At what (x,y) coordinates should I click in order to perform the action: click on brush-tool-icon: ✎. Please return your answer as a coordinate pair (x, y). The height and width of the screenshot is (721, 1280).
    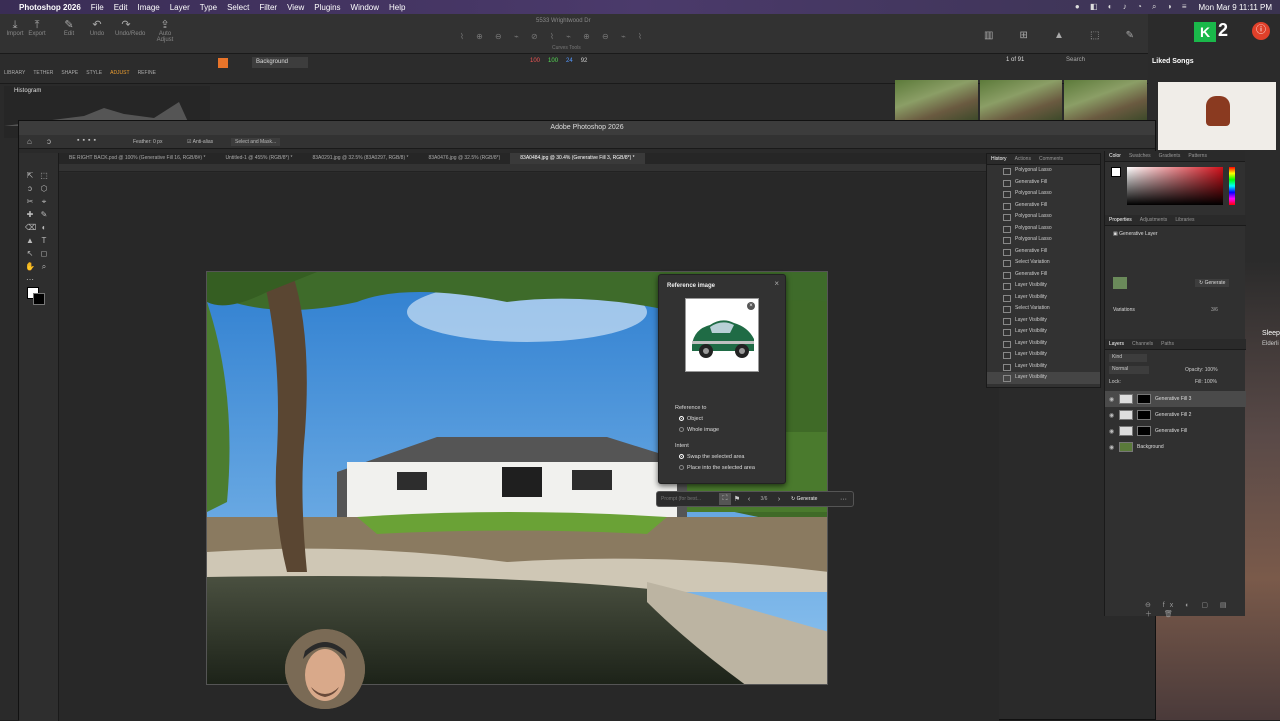
    Looking at the image, I should click on (44, 215).